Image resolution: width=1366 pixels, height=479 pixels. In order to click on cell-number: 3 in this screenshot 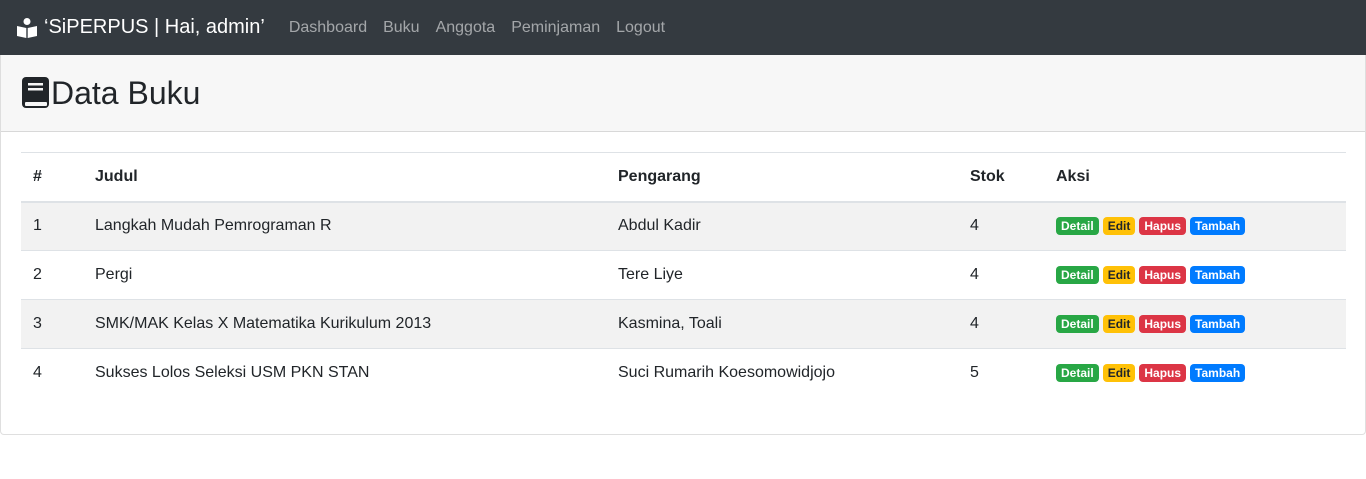, I will do `click(52, 324)`.